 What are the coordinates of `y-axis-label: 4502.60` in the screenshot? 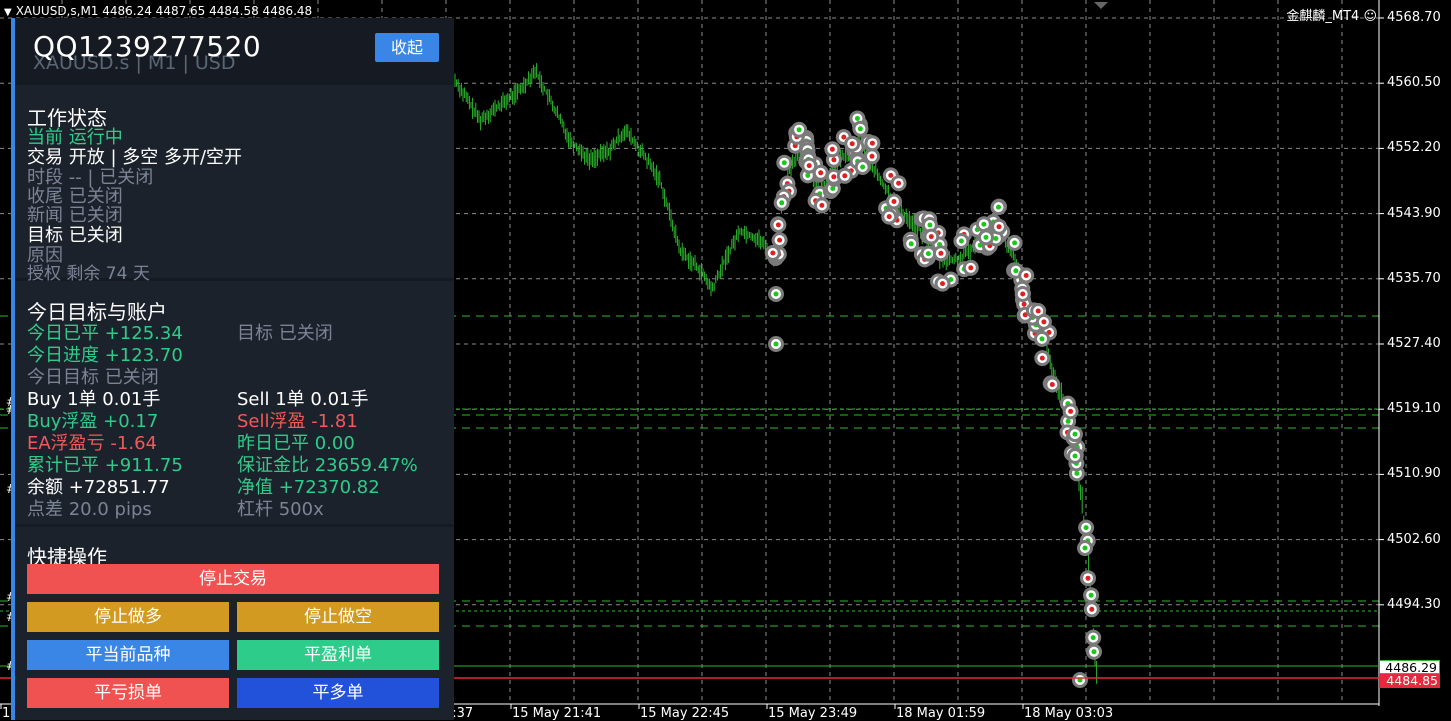 It's located at (1414, 539).